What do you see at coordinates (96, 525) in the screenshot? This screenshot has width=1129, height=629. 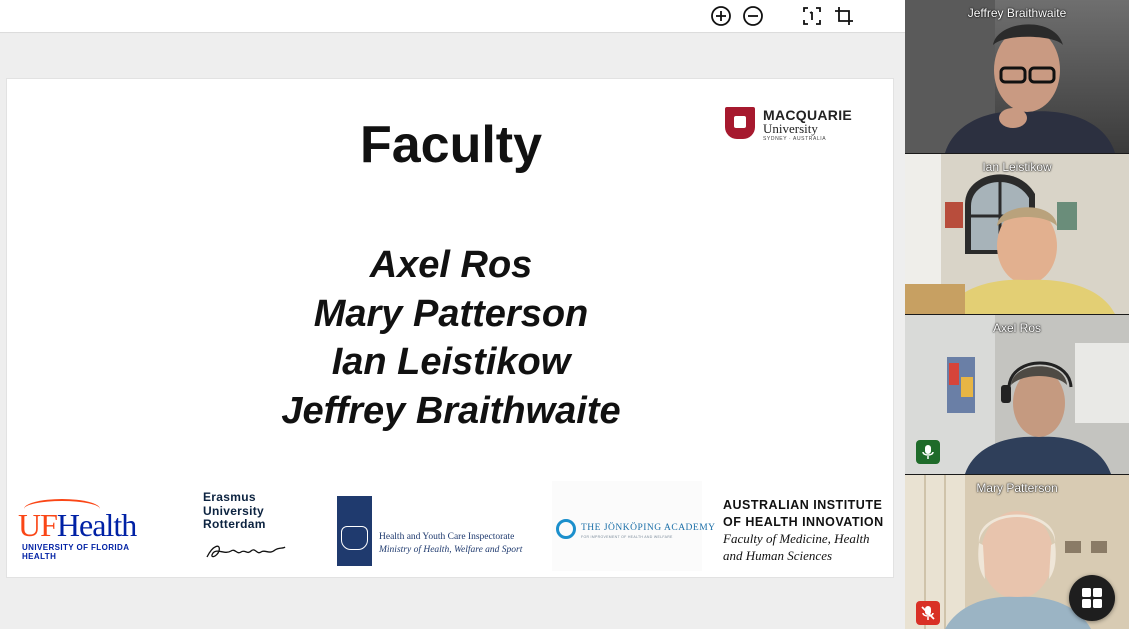 I see `uf-wordmark-health: Health` at bounding box center [96, 525].